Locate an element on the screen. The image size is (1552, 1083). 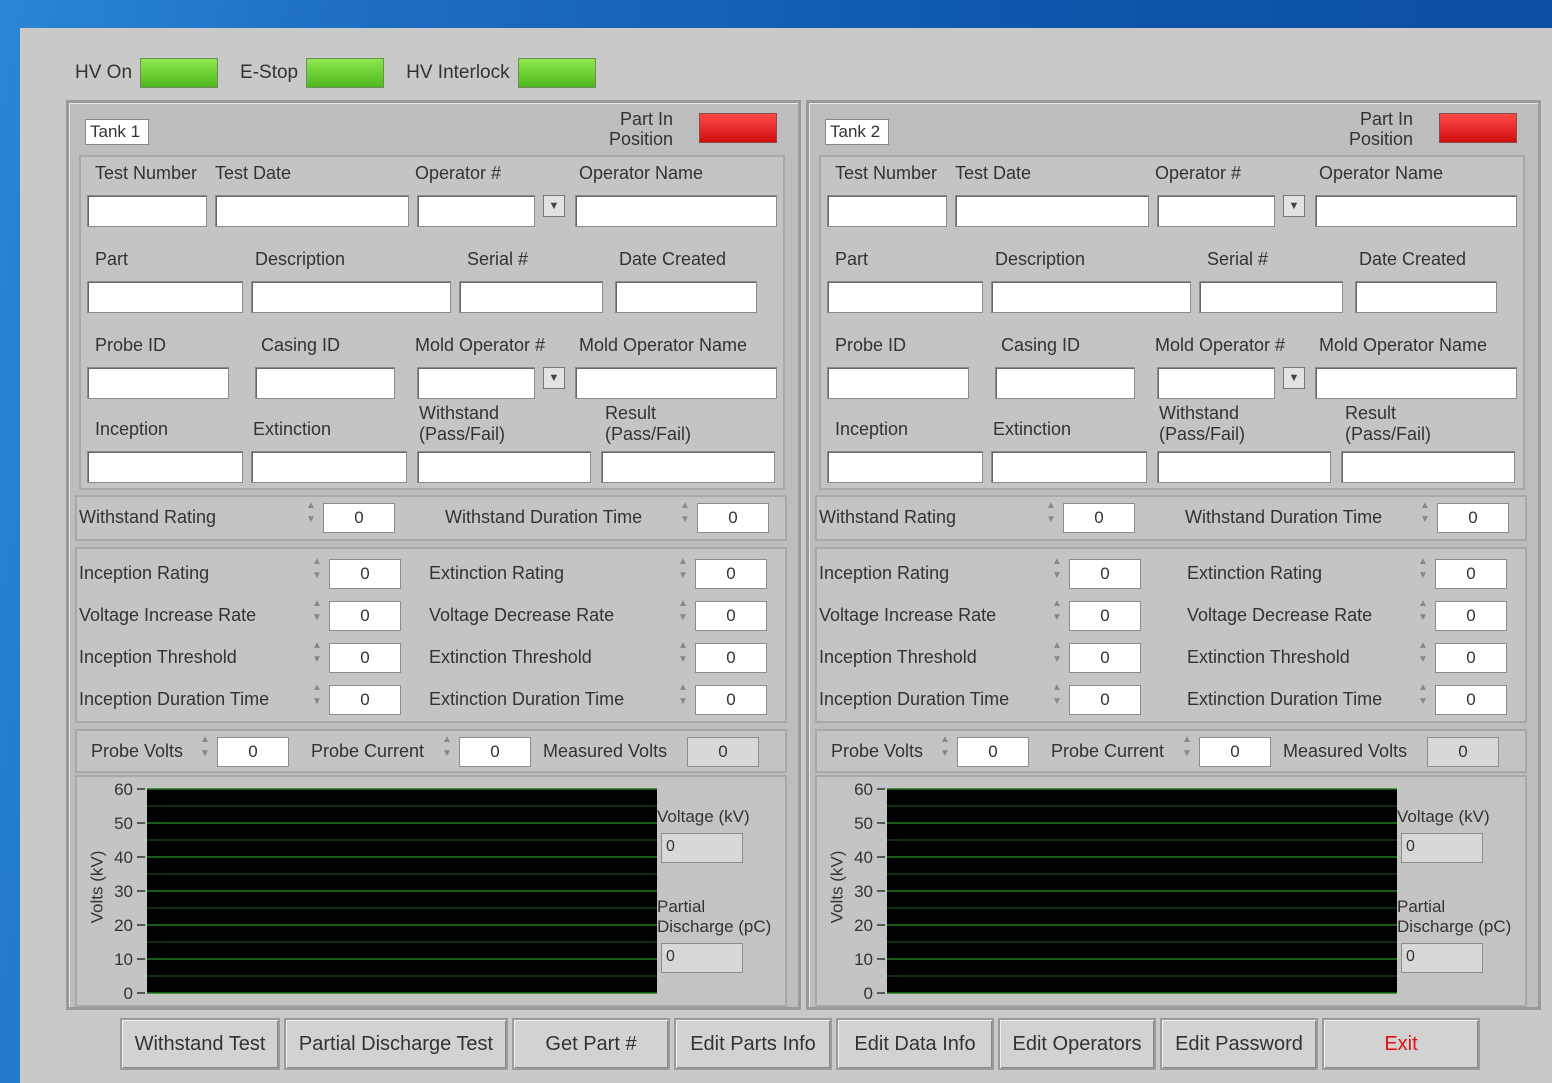
voltage-kv-display: 0 is located at coordinates (702, 848).